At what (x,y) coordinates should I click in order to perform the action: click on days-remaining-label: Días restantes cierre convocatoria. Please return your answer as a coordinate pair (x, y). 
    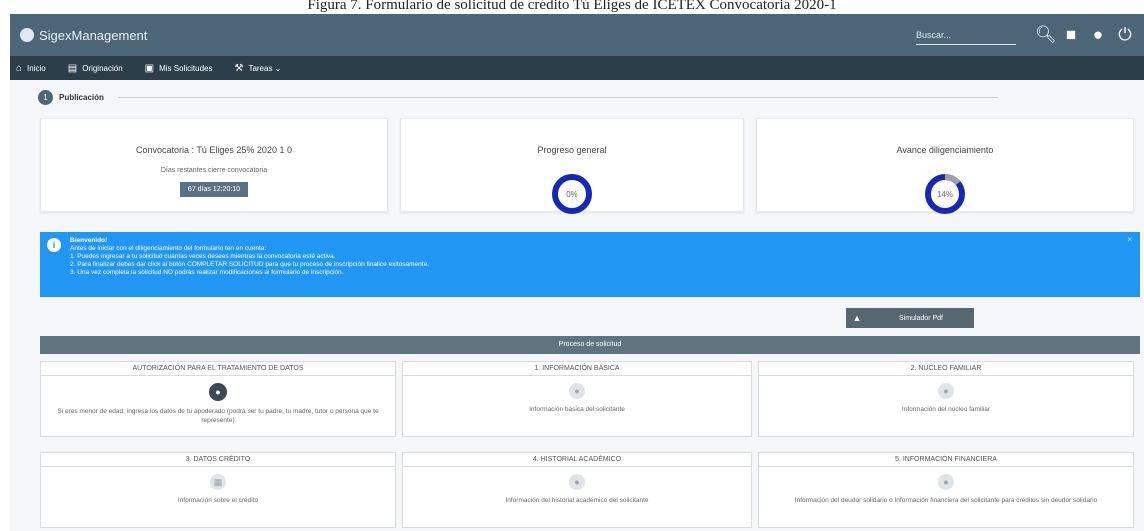
    Looking at the image, I should click on (214, 170).